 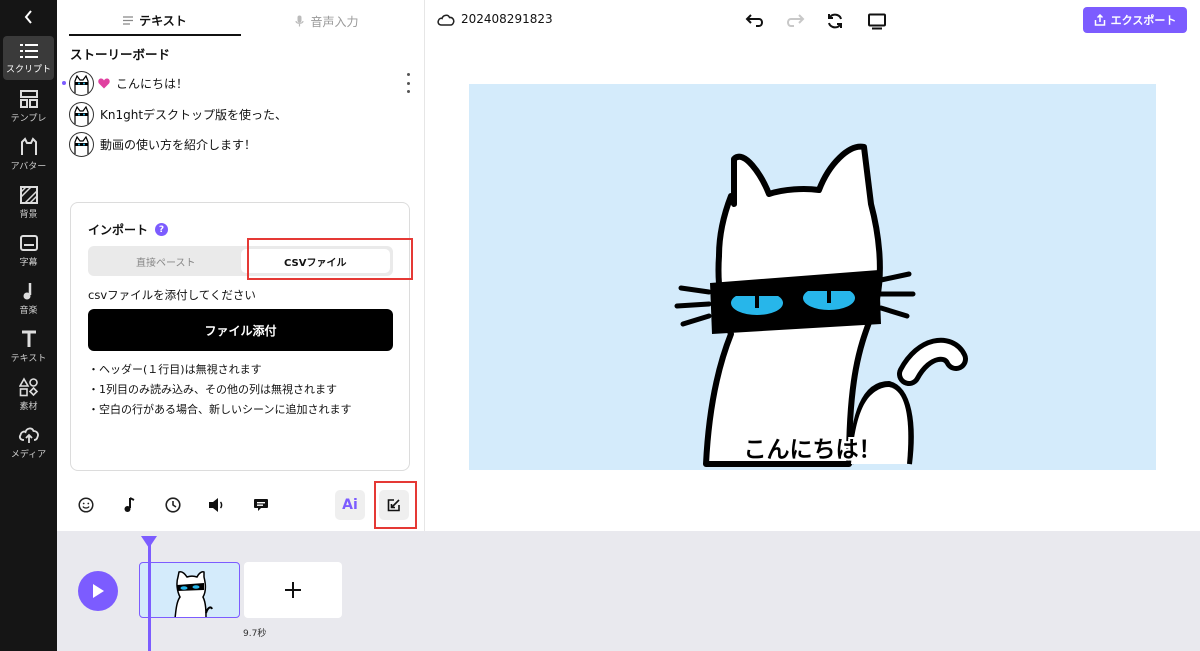 What do you see at coordinates (120, 54) in the screenshot?
I see `storyboard-title: ストーリーボード` at bounding box center [120, 54].